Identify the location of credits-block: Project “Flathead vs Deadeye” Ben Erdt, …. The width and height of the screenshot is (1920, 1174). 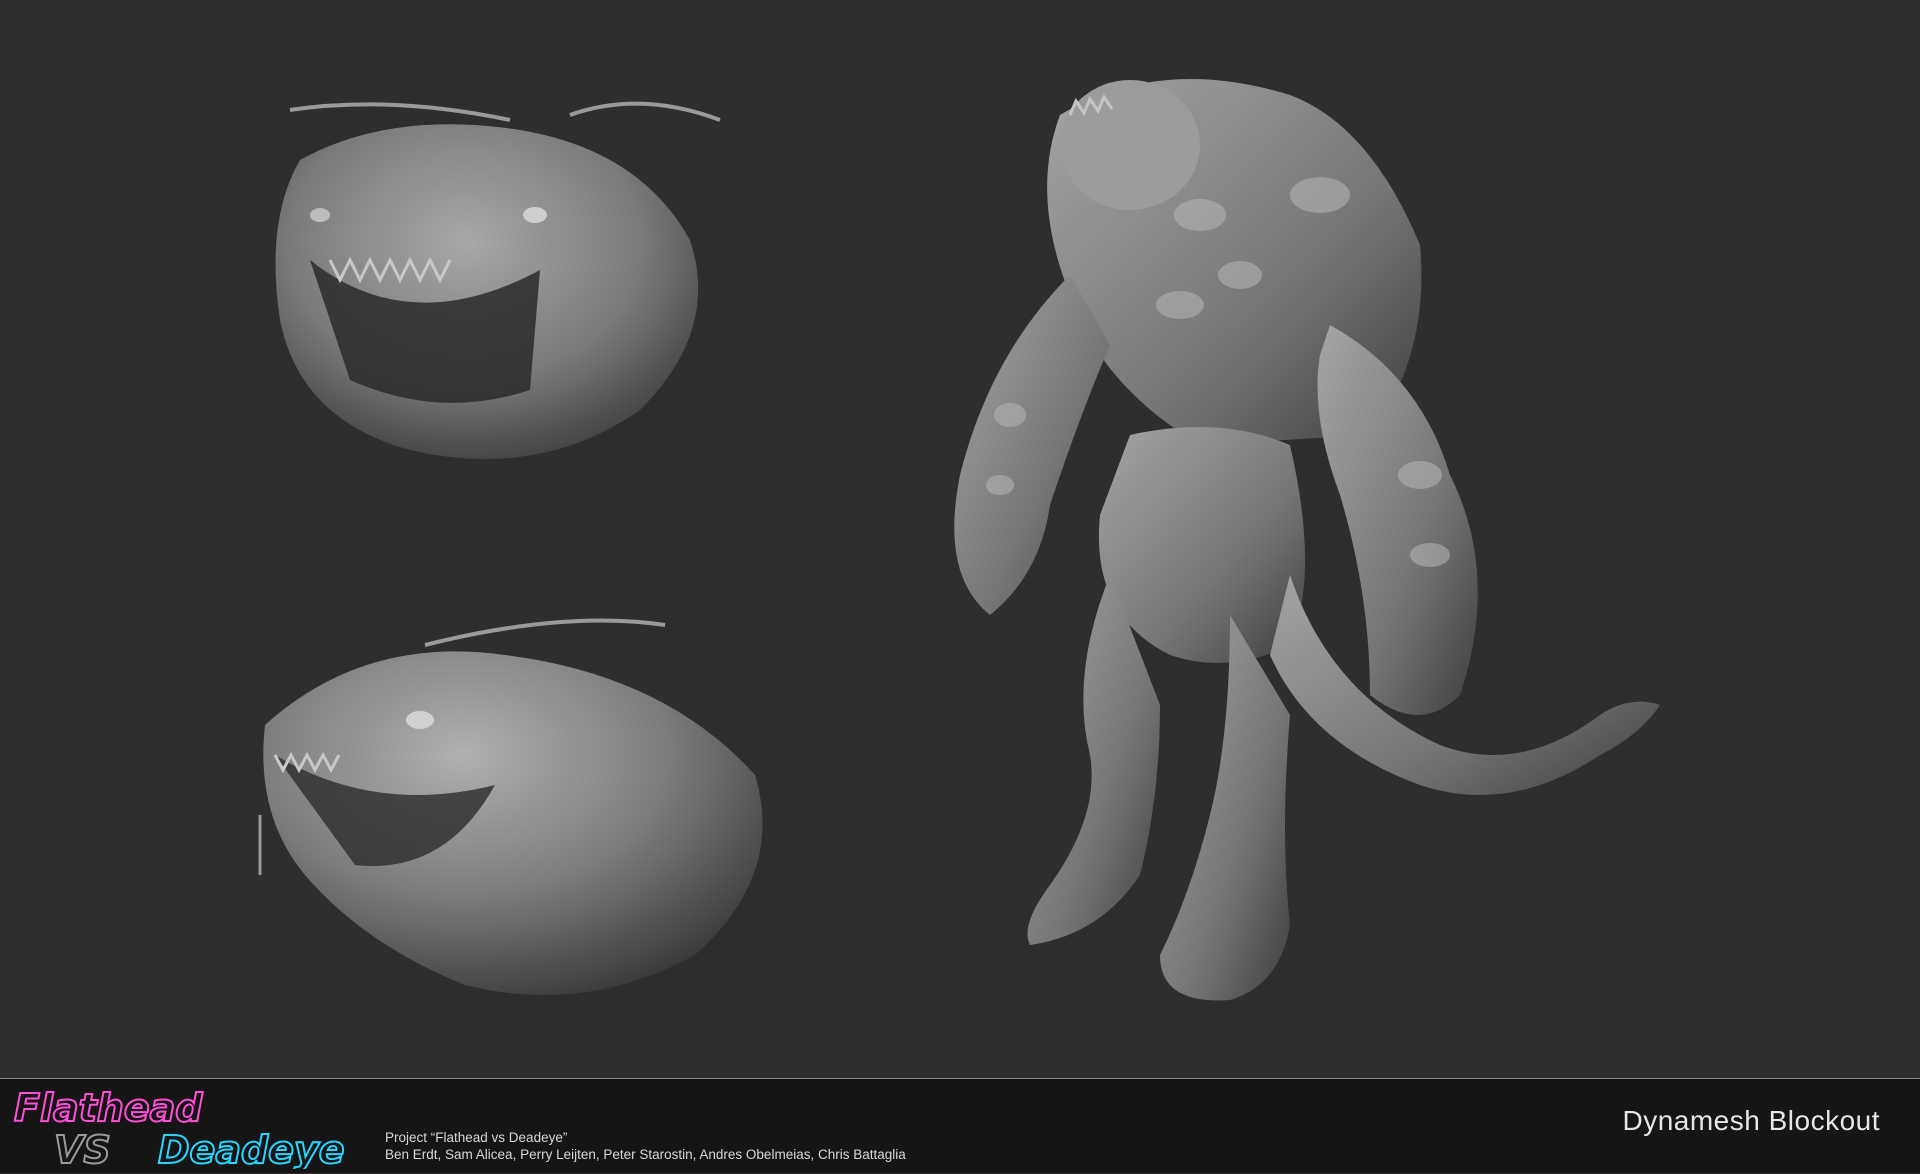
(645, 1146).